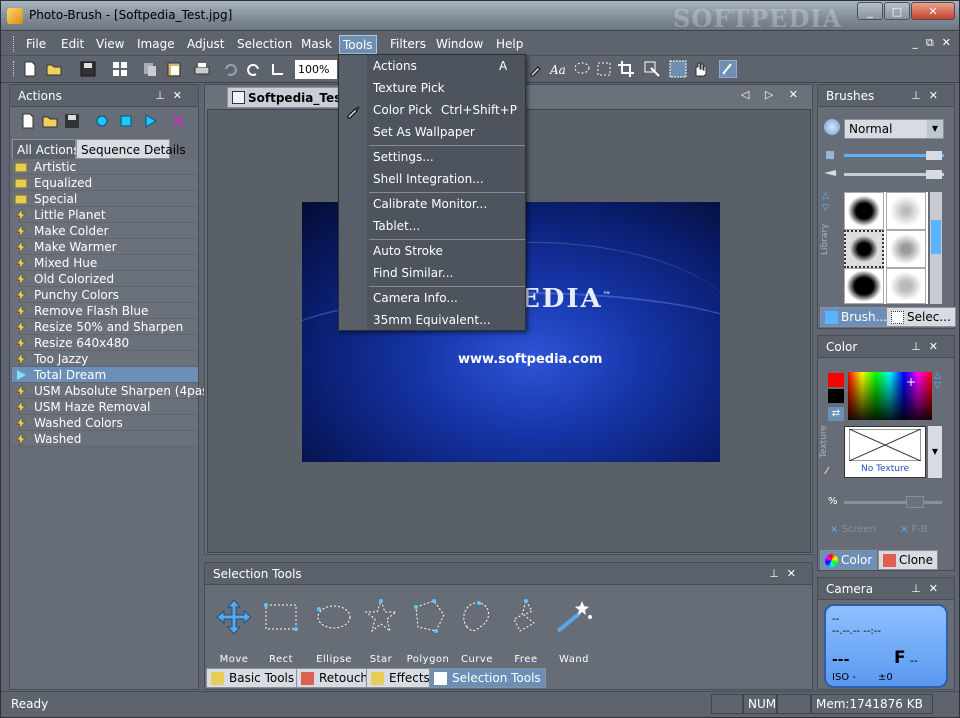  What do you see at coordinates (14, 44) in the screenshot?
I see `menubar-grip` at bounding box center [14, 44].